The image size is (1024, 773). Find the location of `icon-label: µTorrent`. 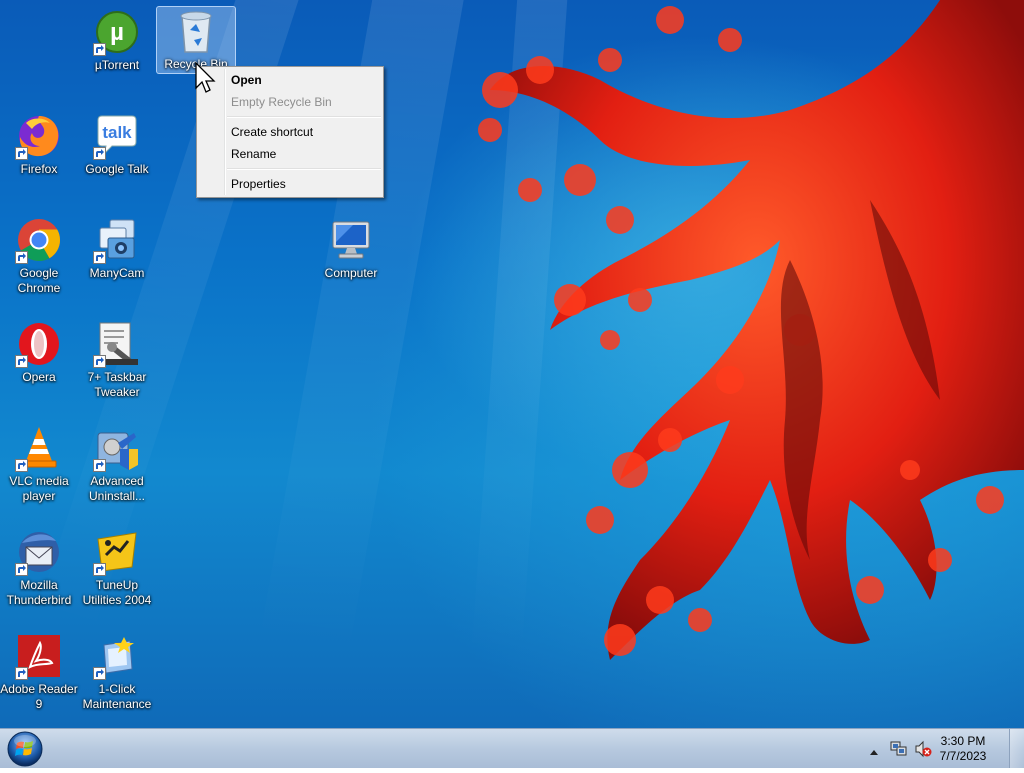

icon-label: µTorrent is located at coordinates (117, 65).